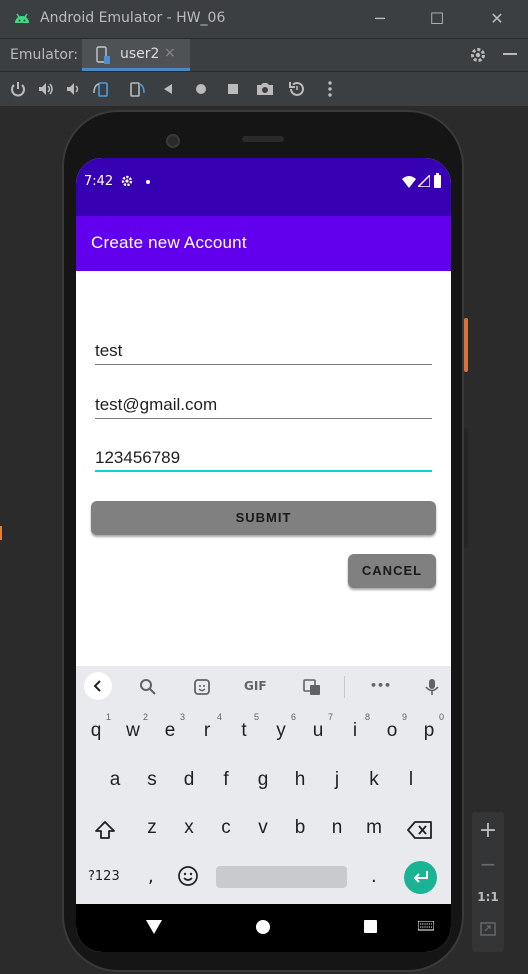 The image size is (528, 974). What do you see at coordinates (168, 89) in the screenshot?
I see `back-icon` at bounding box center [168, 89].